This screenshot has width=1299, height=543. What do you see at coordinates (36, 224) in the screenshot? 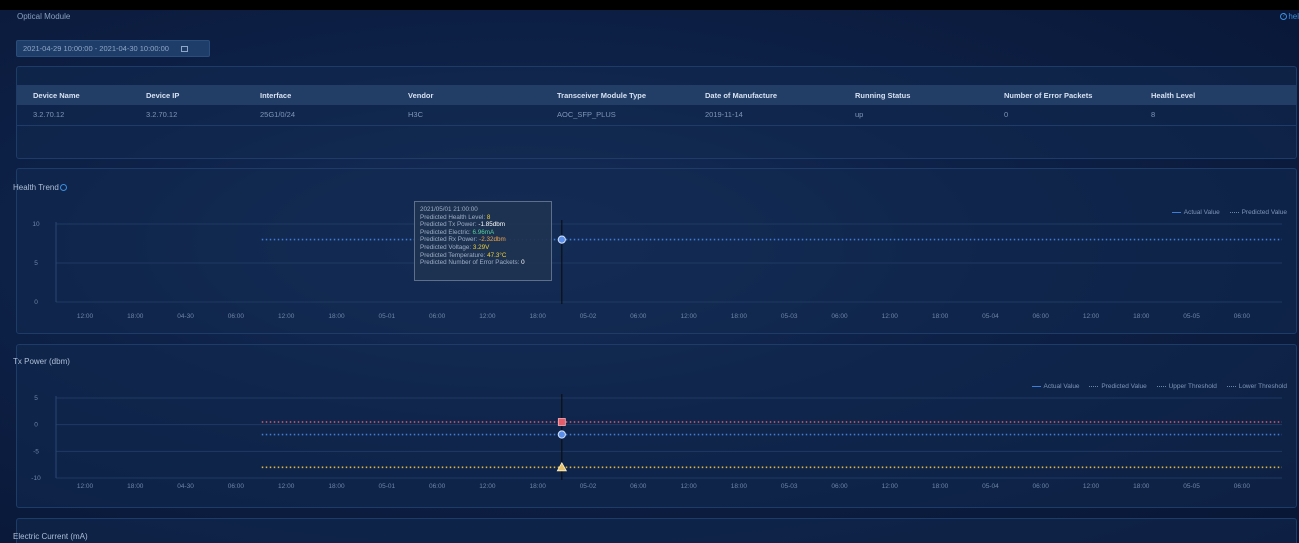
I see `y-tick-label: 10` at bounding box center [36, 224].